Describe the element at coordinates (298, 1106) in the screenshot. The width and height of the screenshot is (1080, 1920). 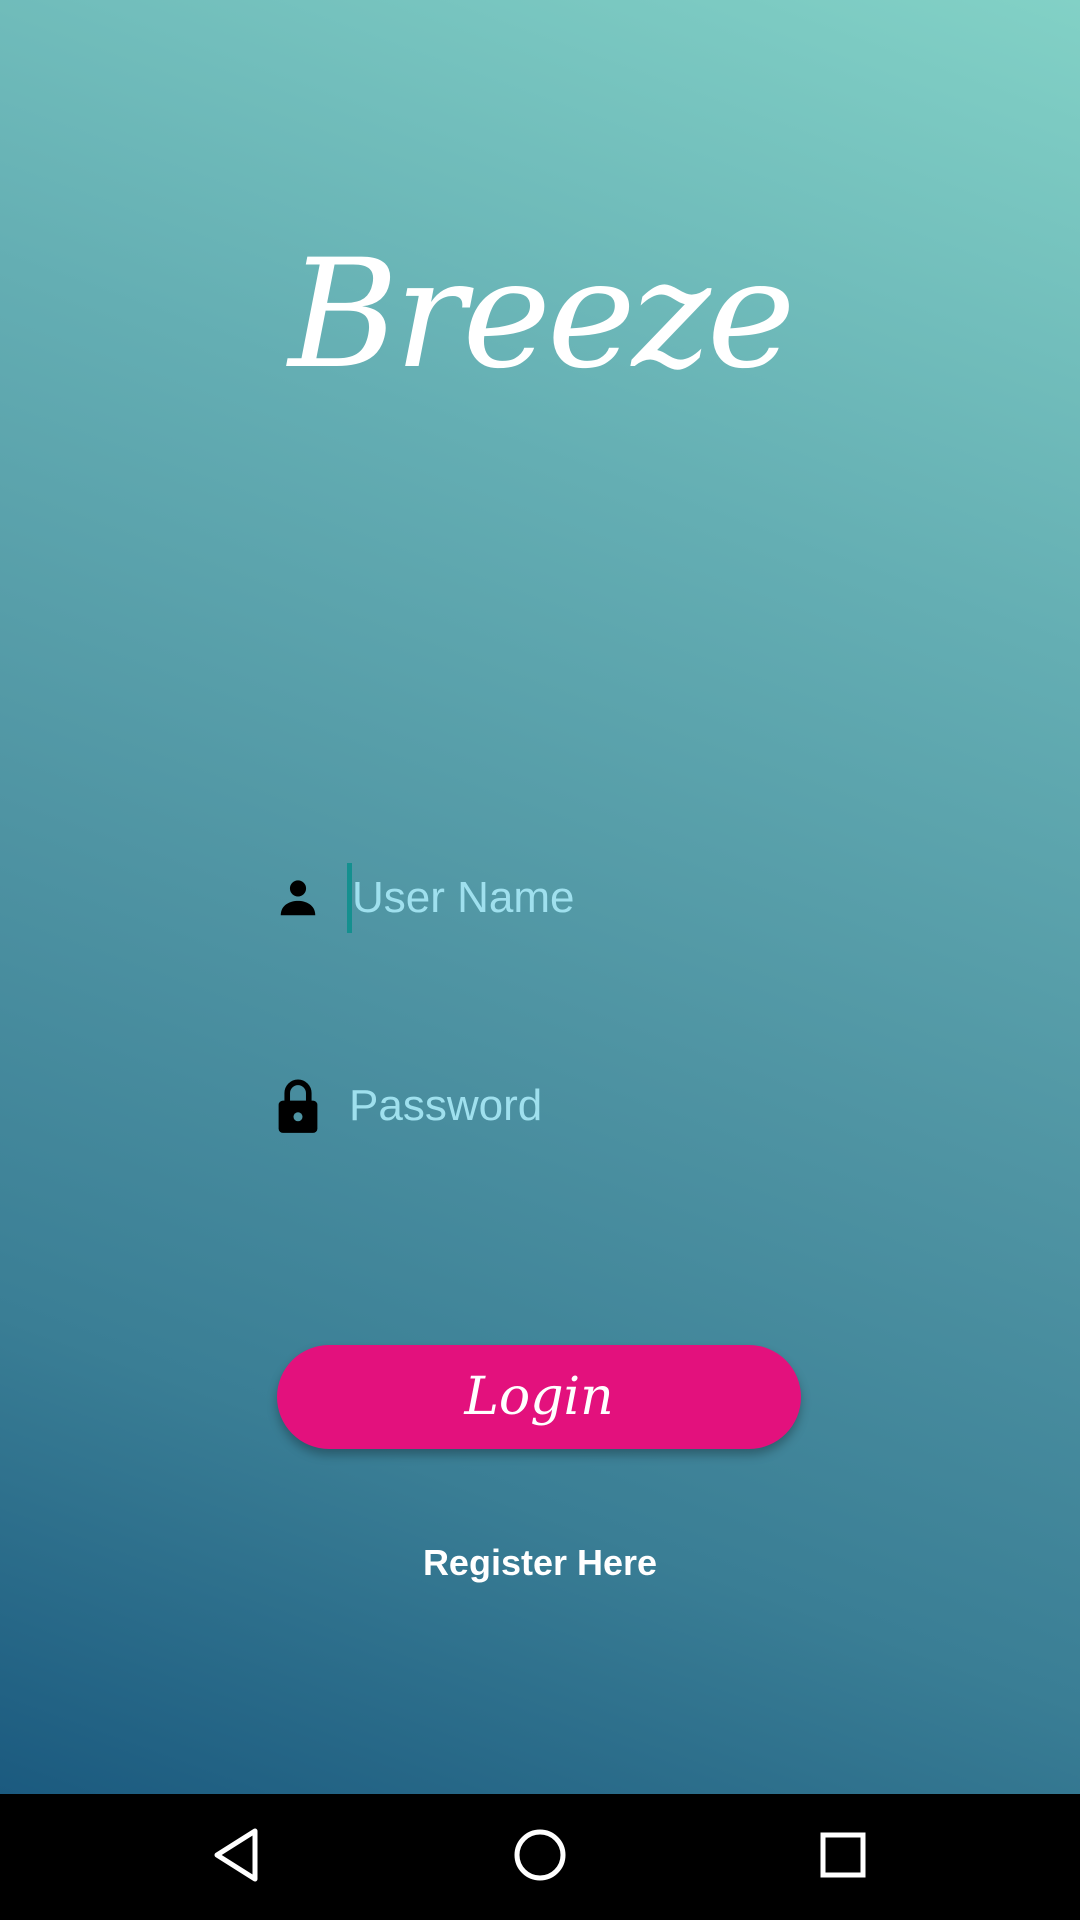
I see `lock-icon` at that location.